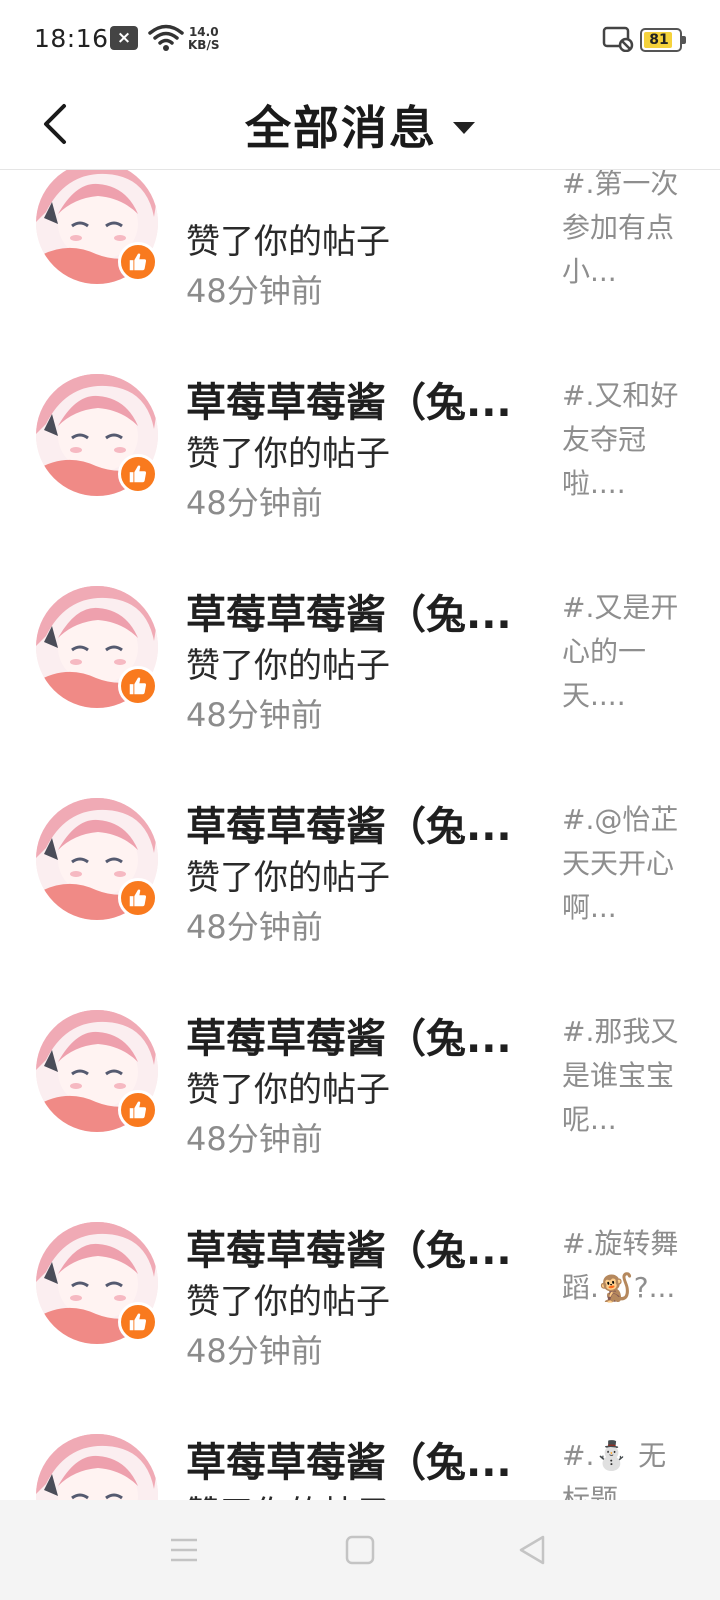 The height and width of the screenshot is (1600, 720). I want to click on home-button, so click(360, 1550).